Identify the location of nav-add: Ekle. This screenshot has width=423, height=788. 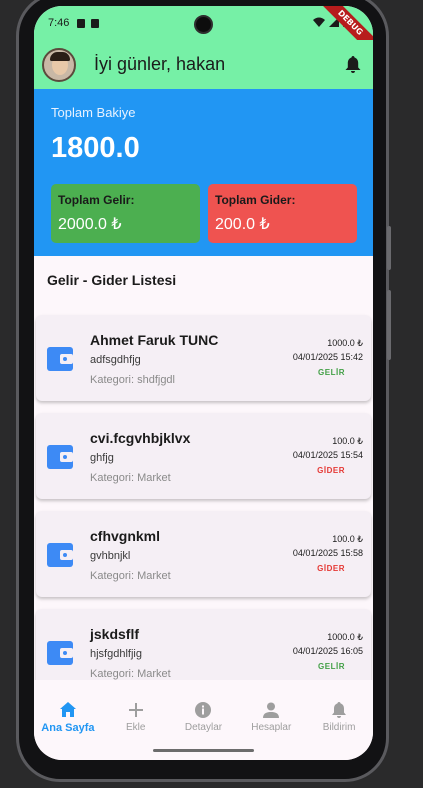
(136, 720).